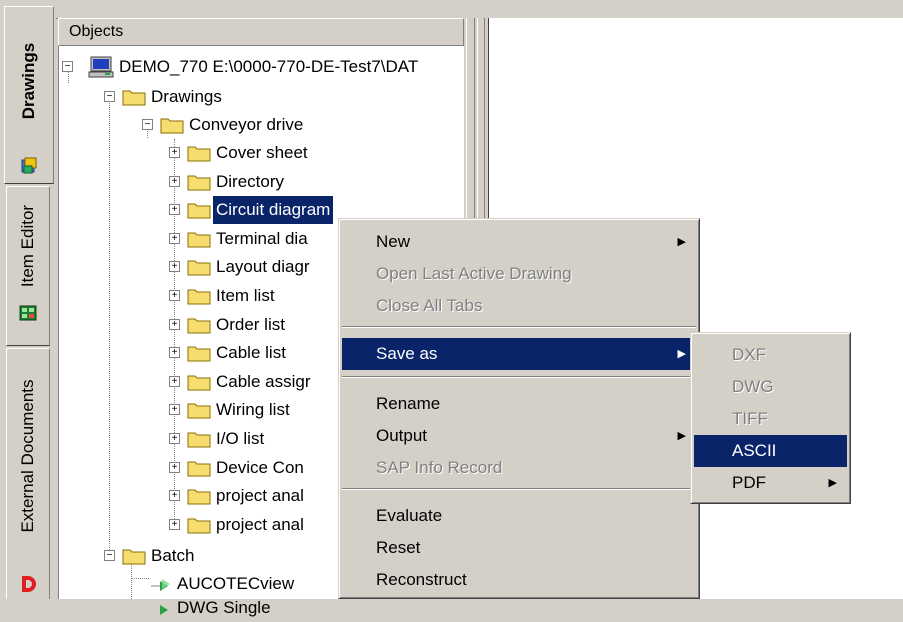  What do you see at coordinates (479, 9) in the screenshot?
I see `top-bar` at bounding box center [479, 9].